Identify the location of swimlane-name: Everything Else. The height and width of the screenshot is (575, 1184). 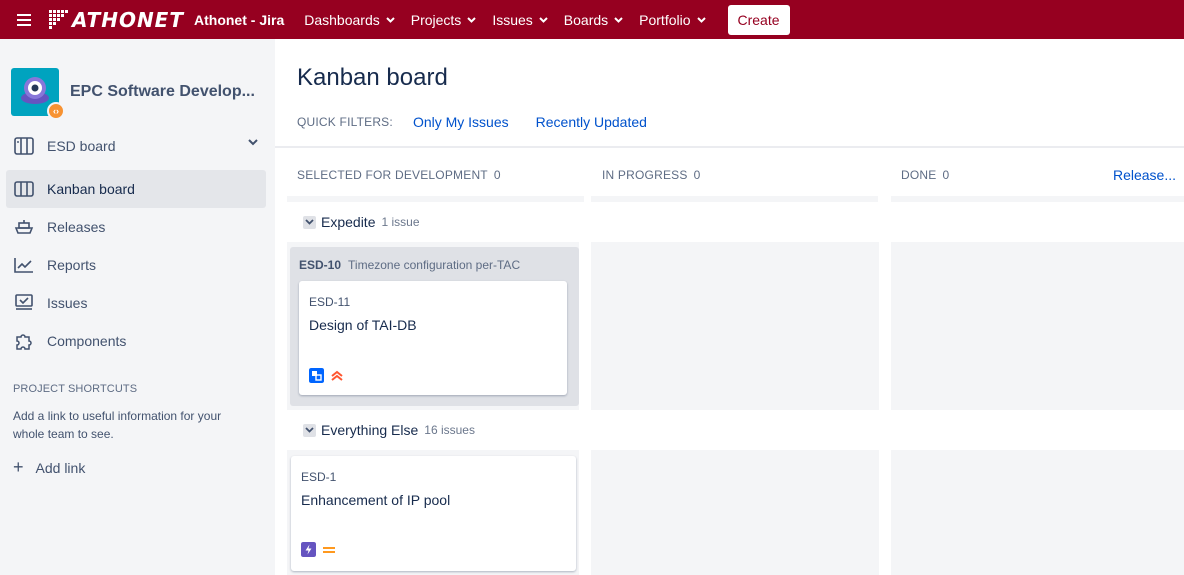
(370, 430).